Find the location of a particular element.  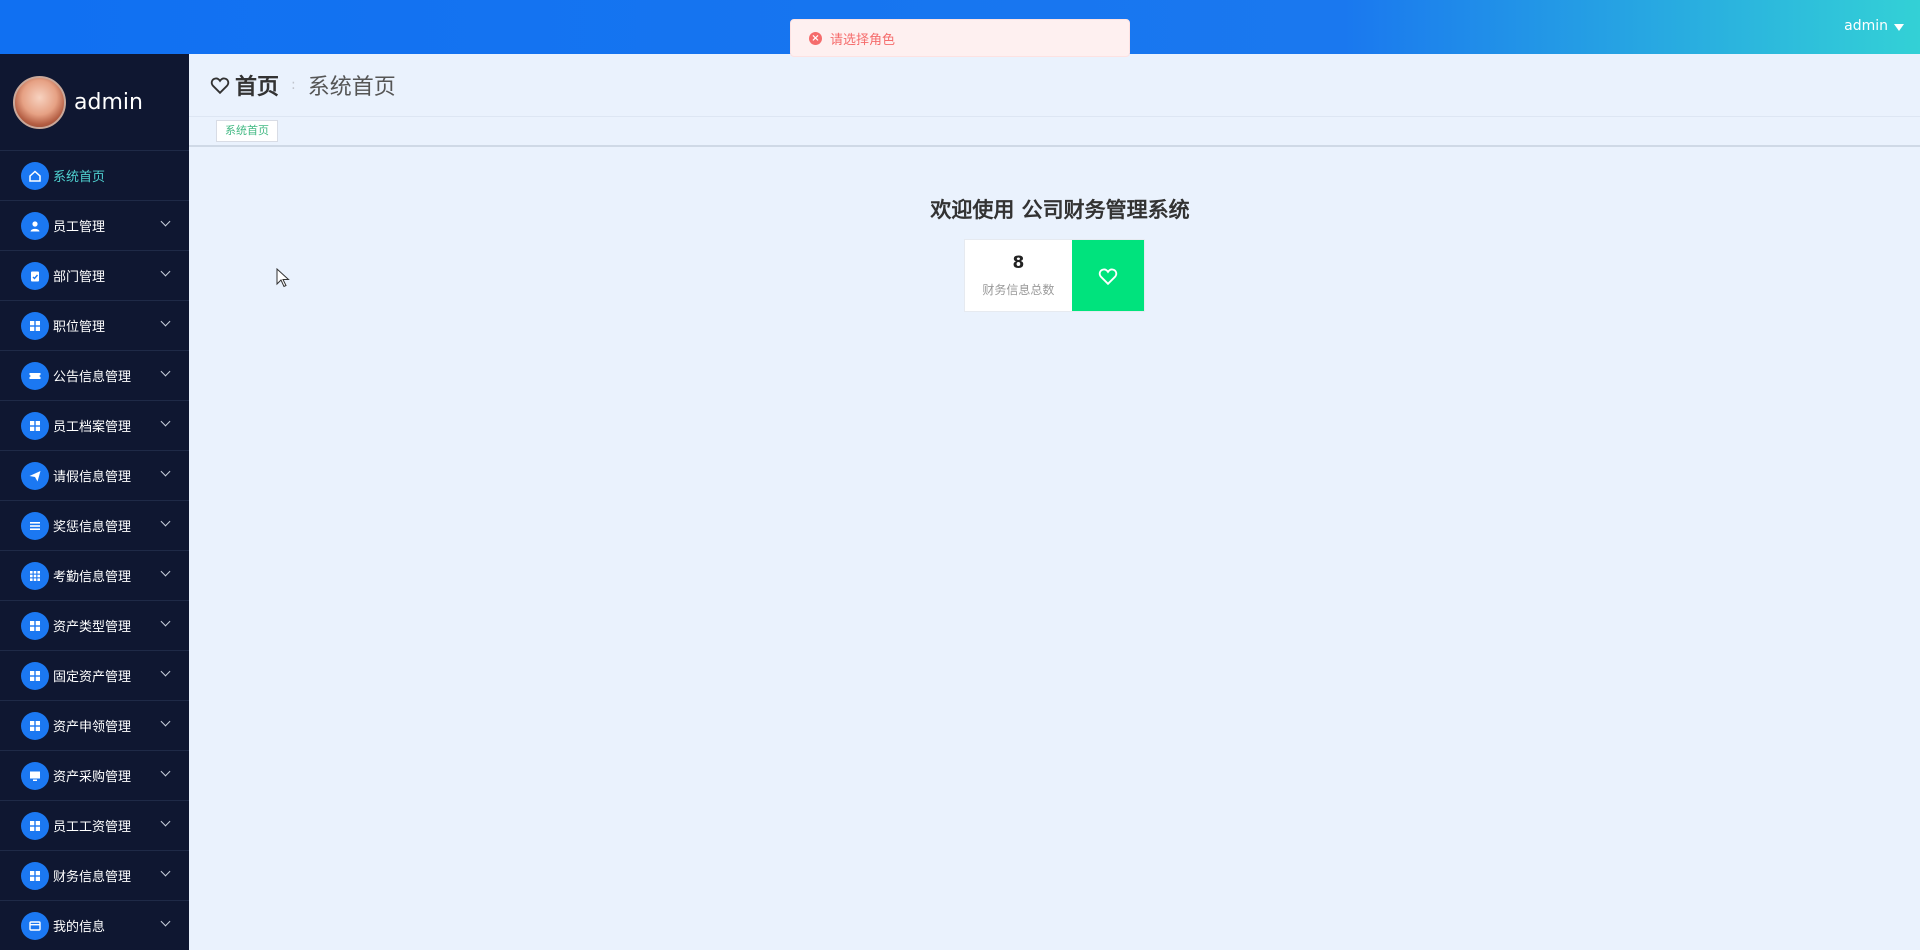

sidebar-item-employee: 员工管理 is located at coordinates (94, 226).